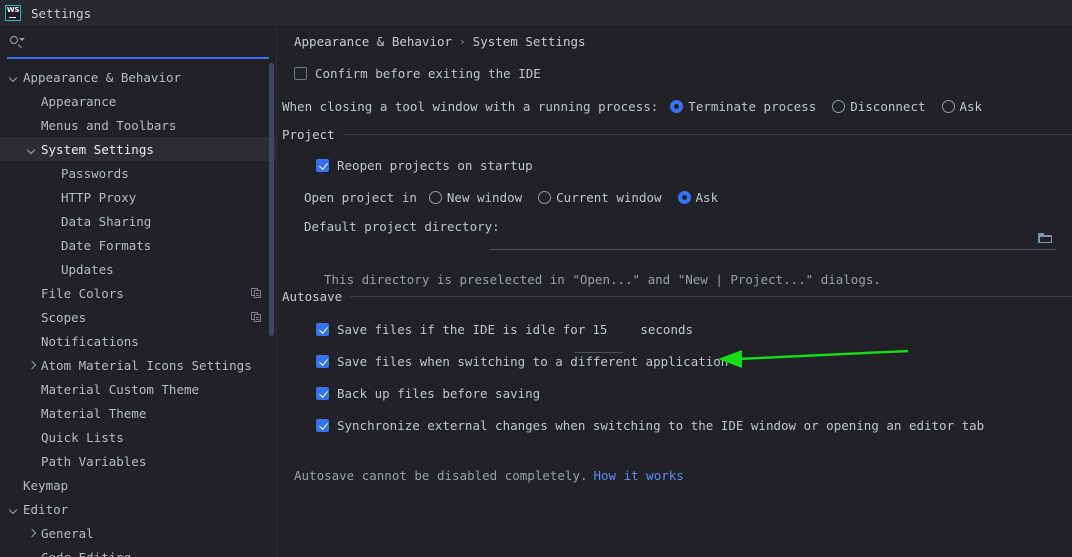 Image resolution: width=1072 pixels, height=557 pixels. I want to click on radio-terminate-process, so click(677, 106).